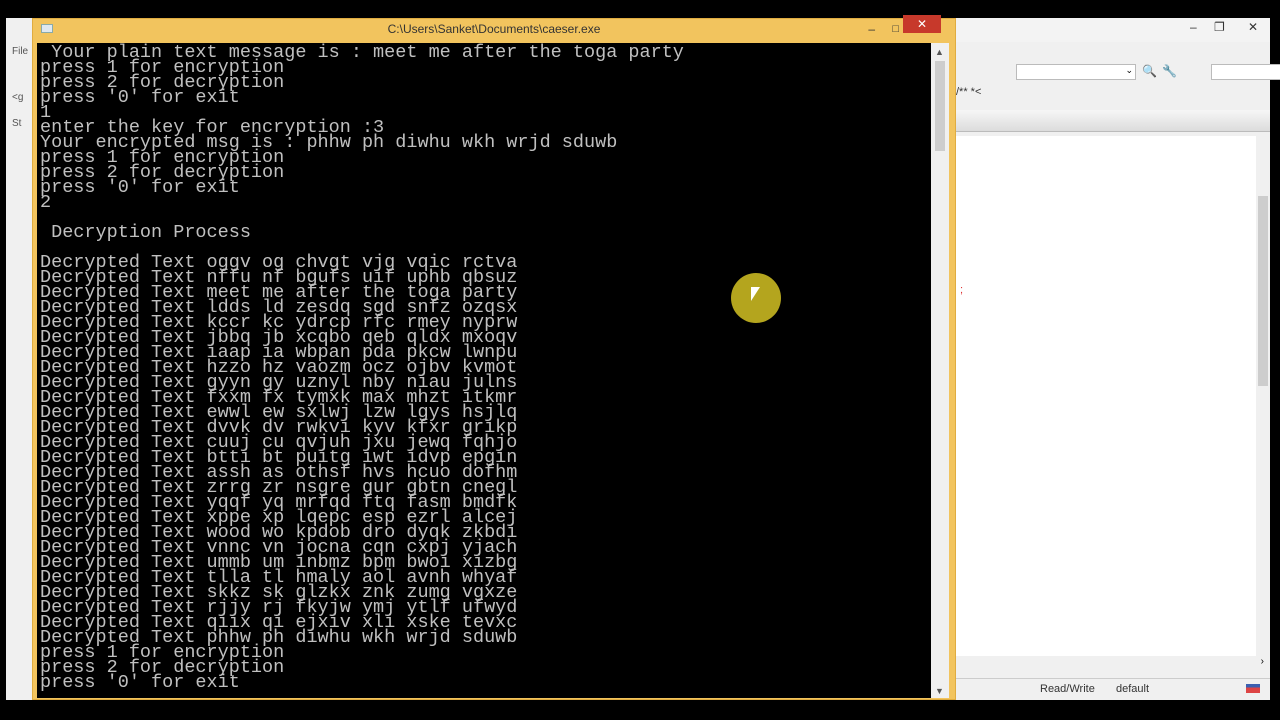 The width and height of the screenshot is (1280, 720). Describe the element at coordinates (1113, 663) in the screenshot. I see `editor-horizontal-scrollbar: ›` at that location.